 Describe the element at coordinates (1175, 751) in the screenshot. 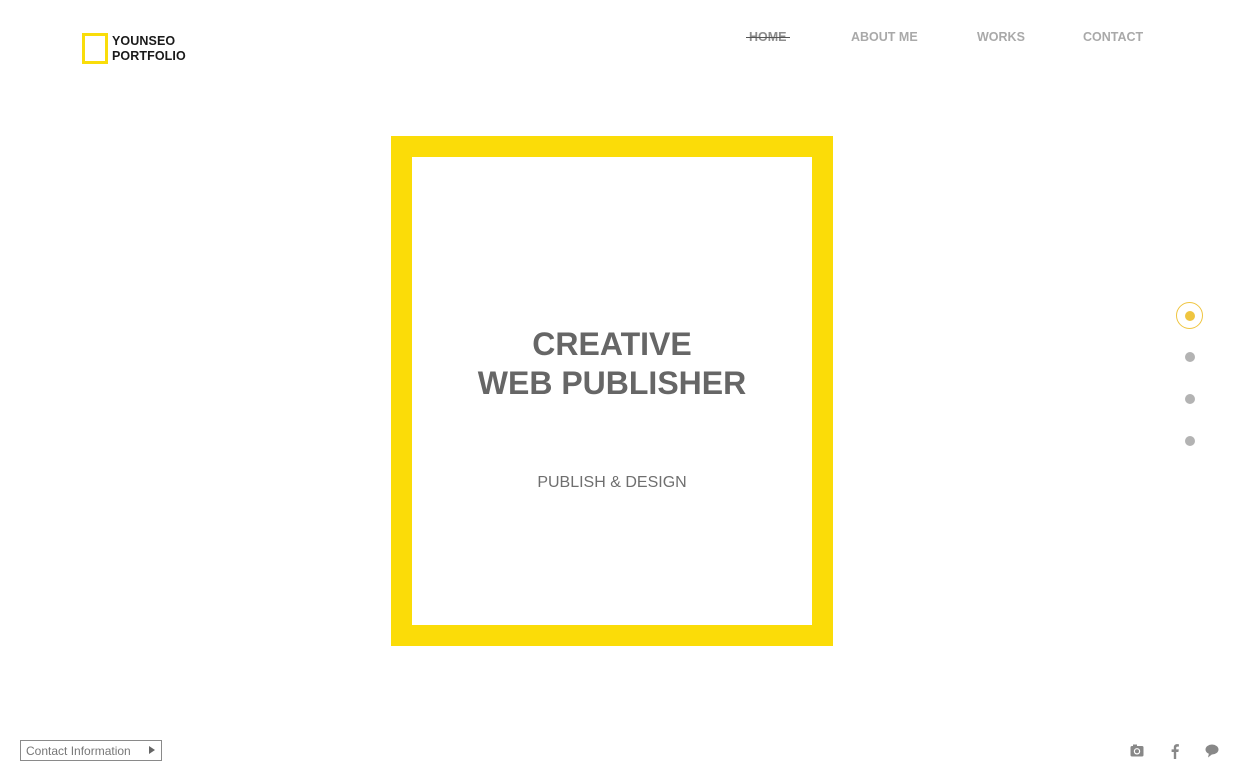

I see `facebook-icon` at that location.